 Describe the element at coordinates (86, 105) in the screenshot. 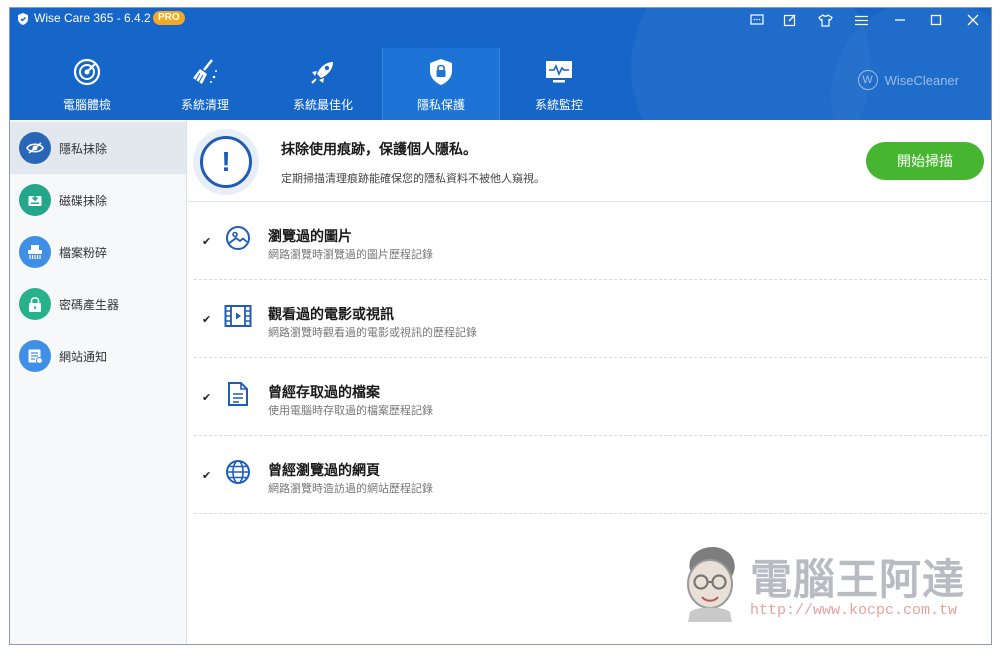

I see `tab-label: 電腦體檢` at that location.